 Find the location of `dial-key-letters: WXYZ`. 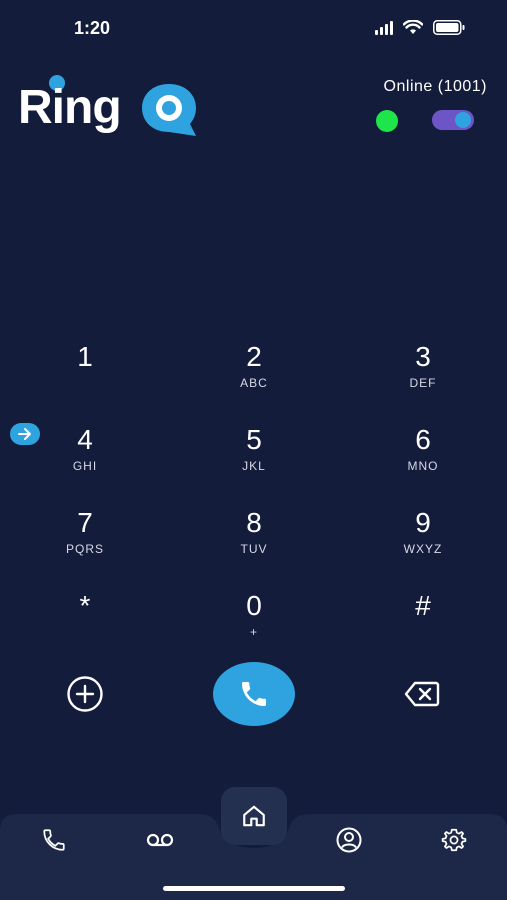

dial-key-letters: WXYZ is located at coordinates (423, 549).